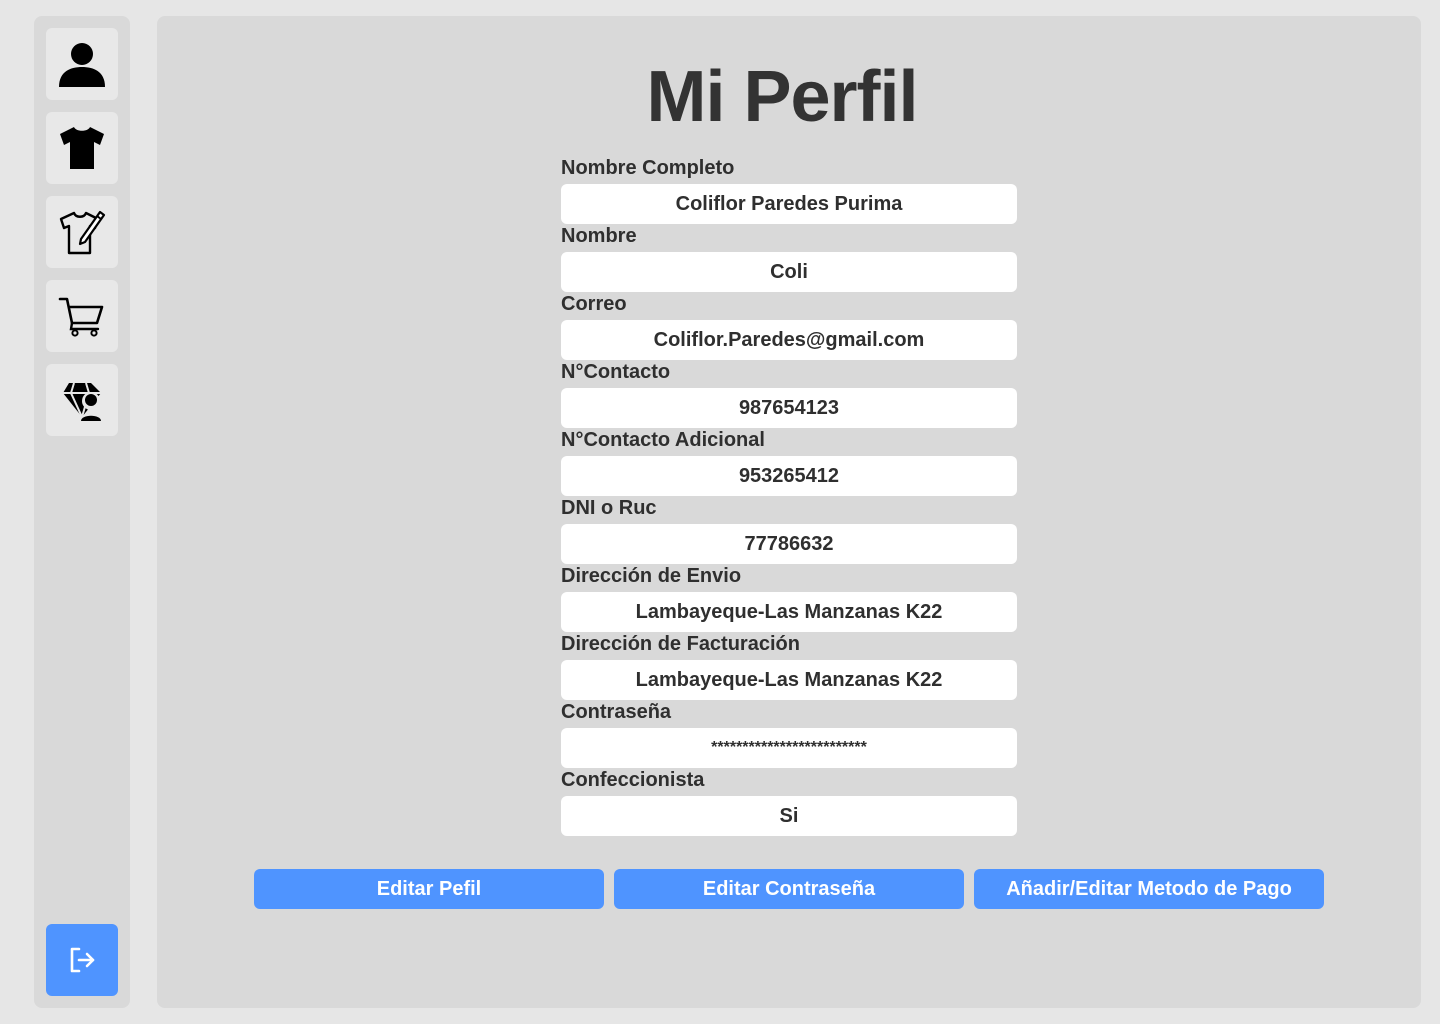  I want to click on shipping-address-label: Dirección de Envio, so click(651, 576).